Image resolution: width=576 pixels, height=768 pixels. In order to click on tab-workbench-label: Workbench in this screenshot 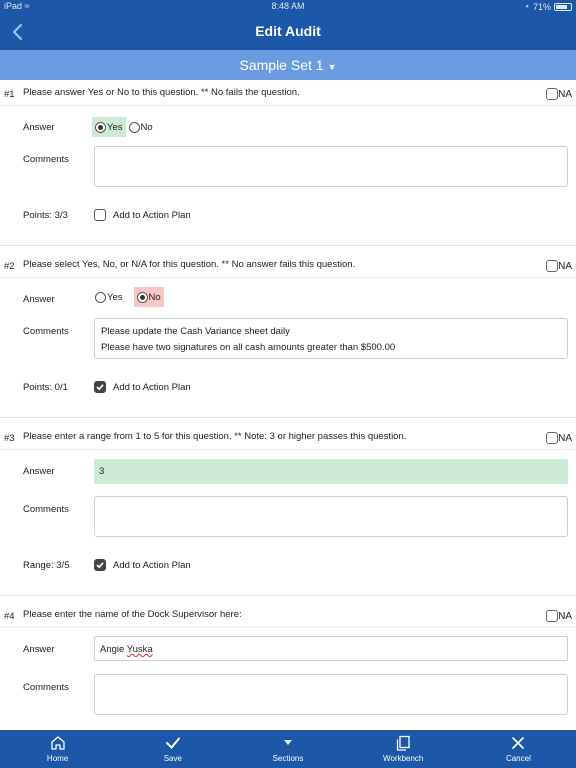, I will do `click(403, 758)`.